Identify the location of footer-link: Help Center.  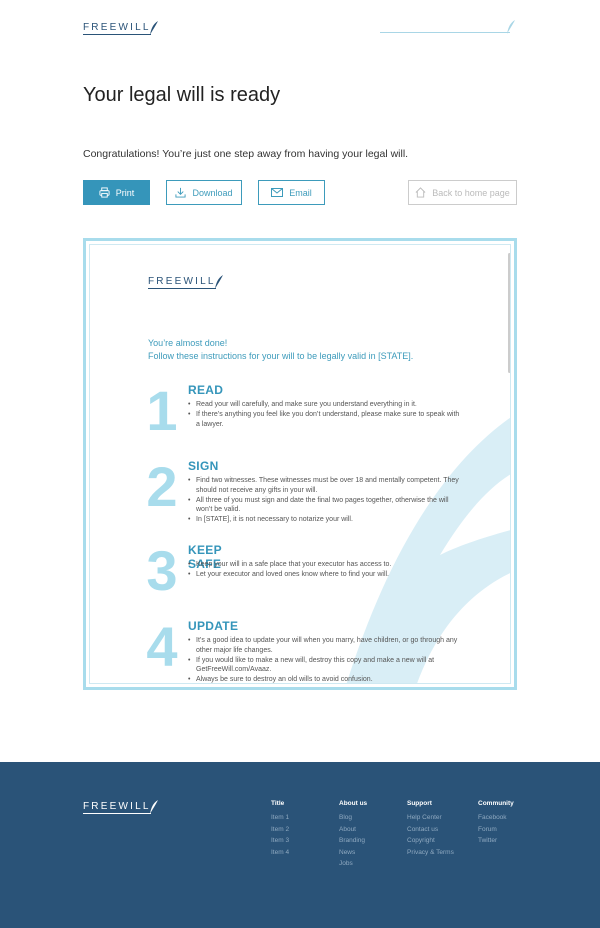
(430, 817).